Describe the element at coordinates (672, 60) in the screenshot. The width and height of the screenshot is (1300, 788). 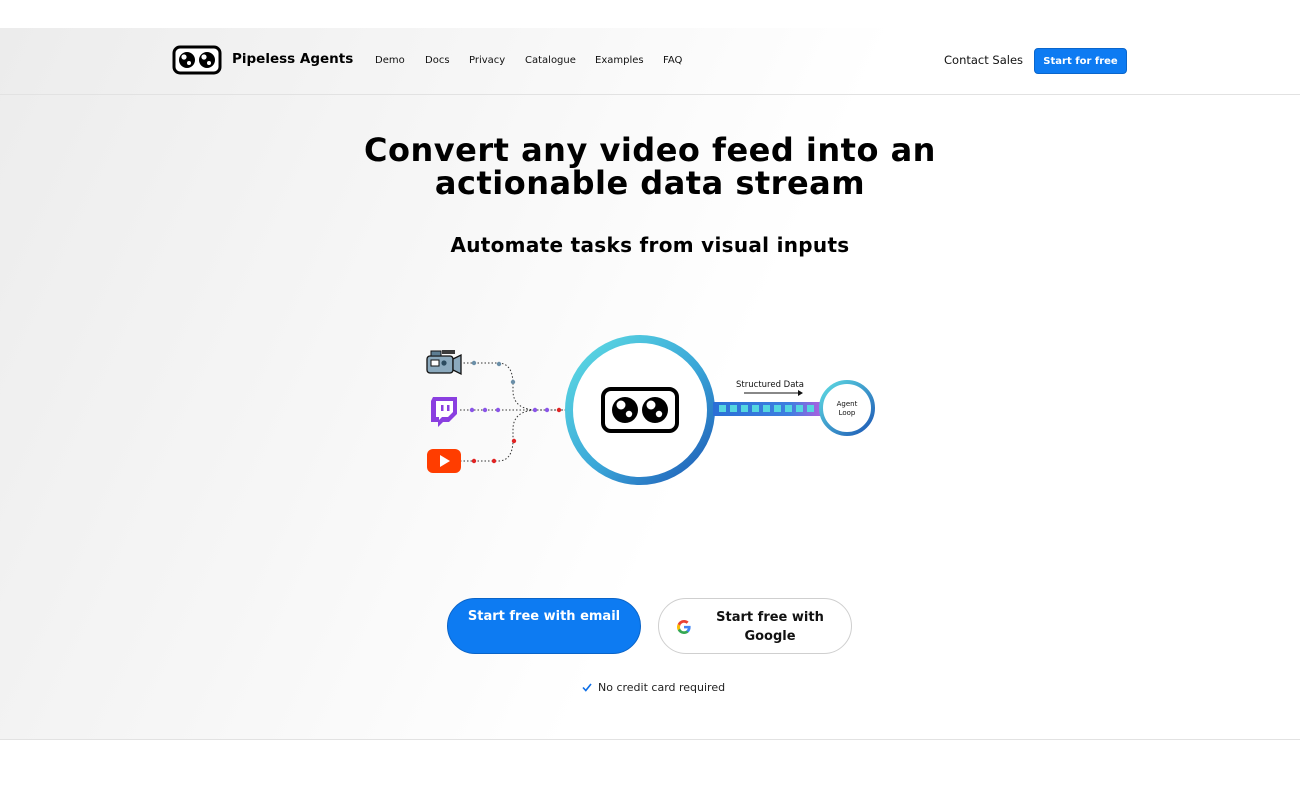
I see `nav-faq: FAQ` at that location.